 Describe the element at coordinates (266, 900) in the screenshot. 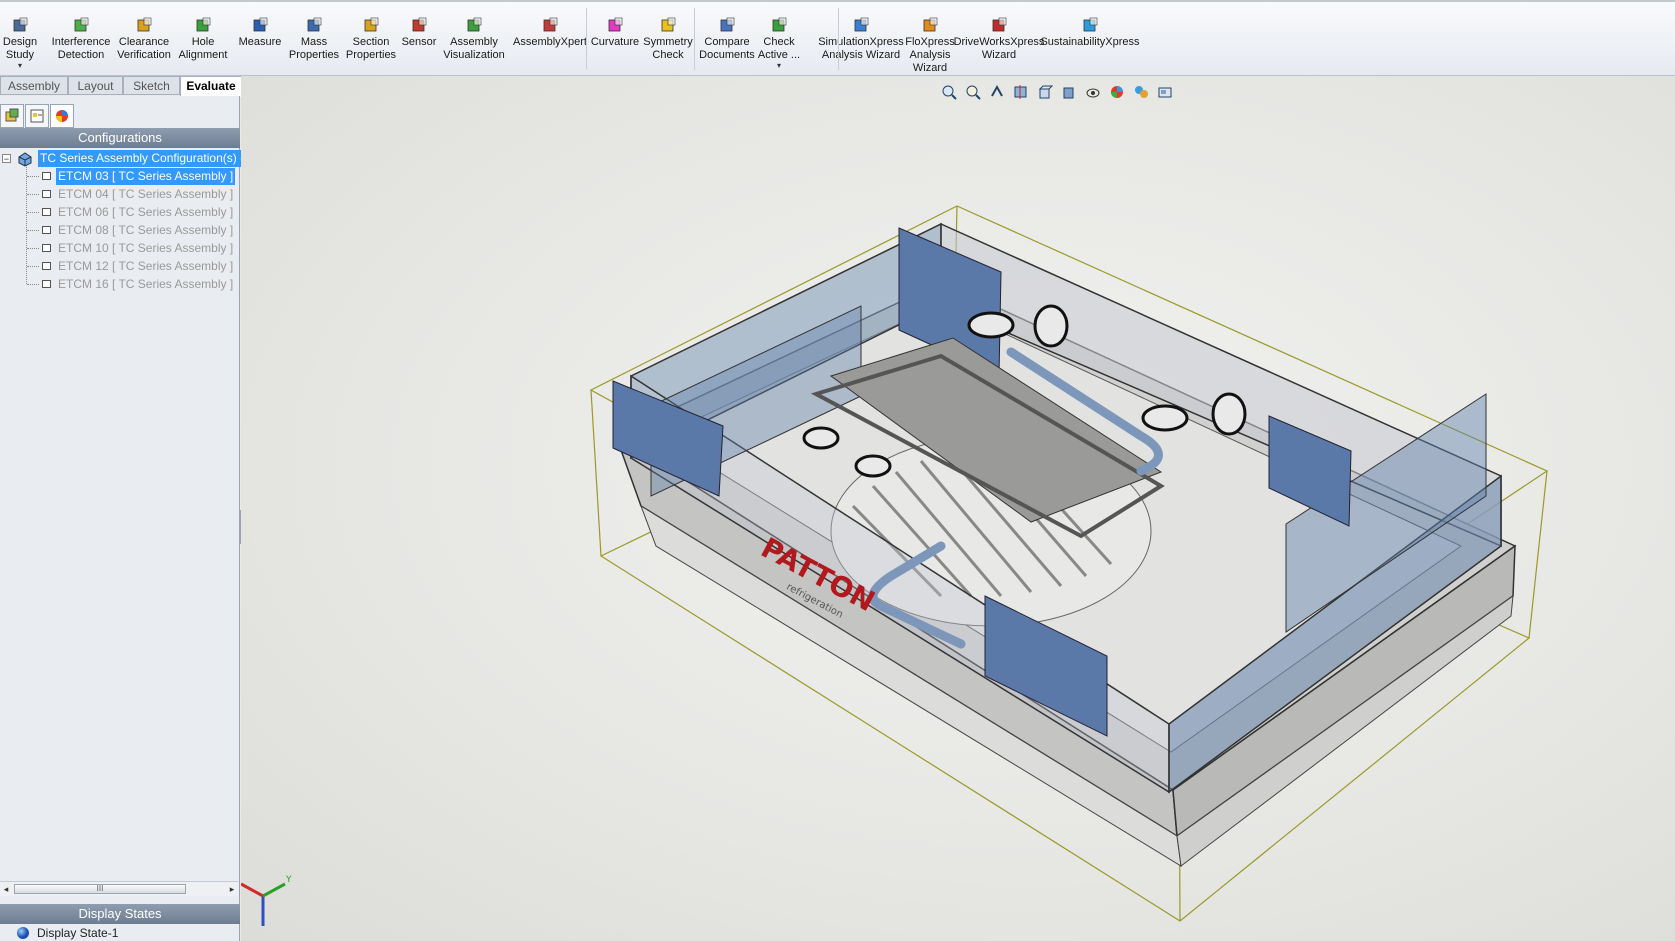

I see `orientation-triad: X Y` at that location.